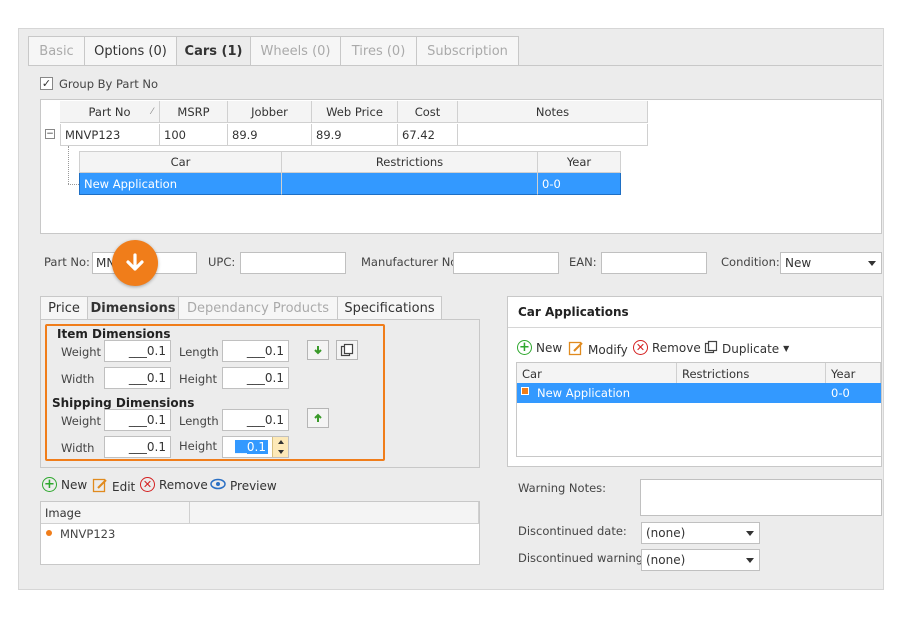 This screenshot has height=620, width=900. I want to click on col-msrp: MSRP, so click(194, 112).